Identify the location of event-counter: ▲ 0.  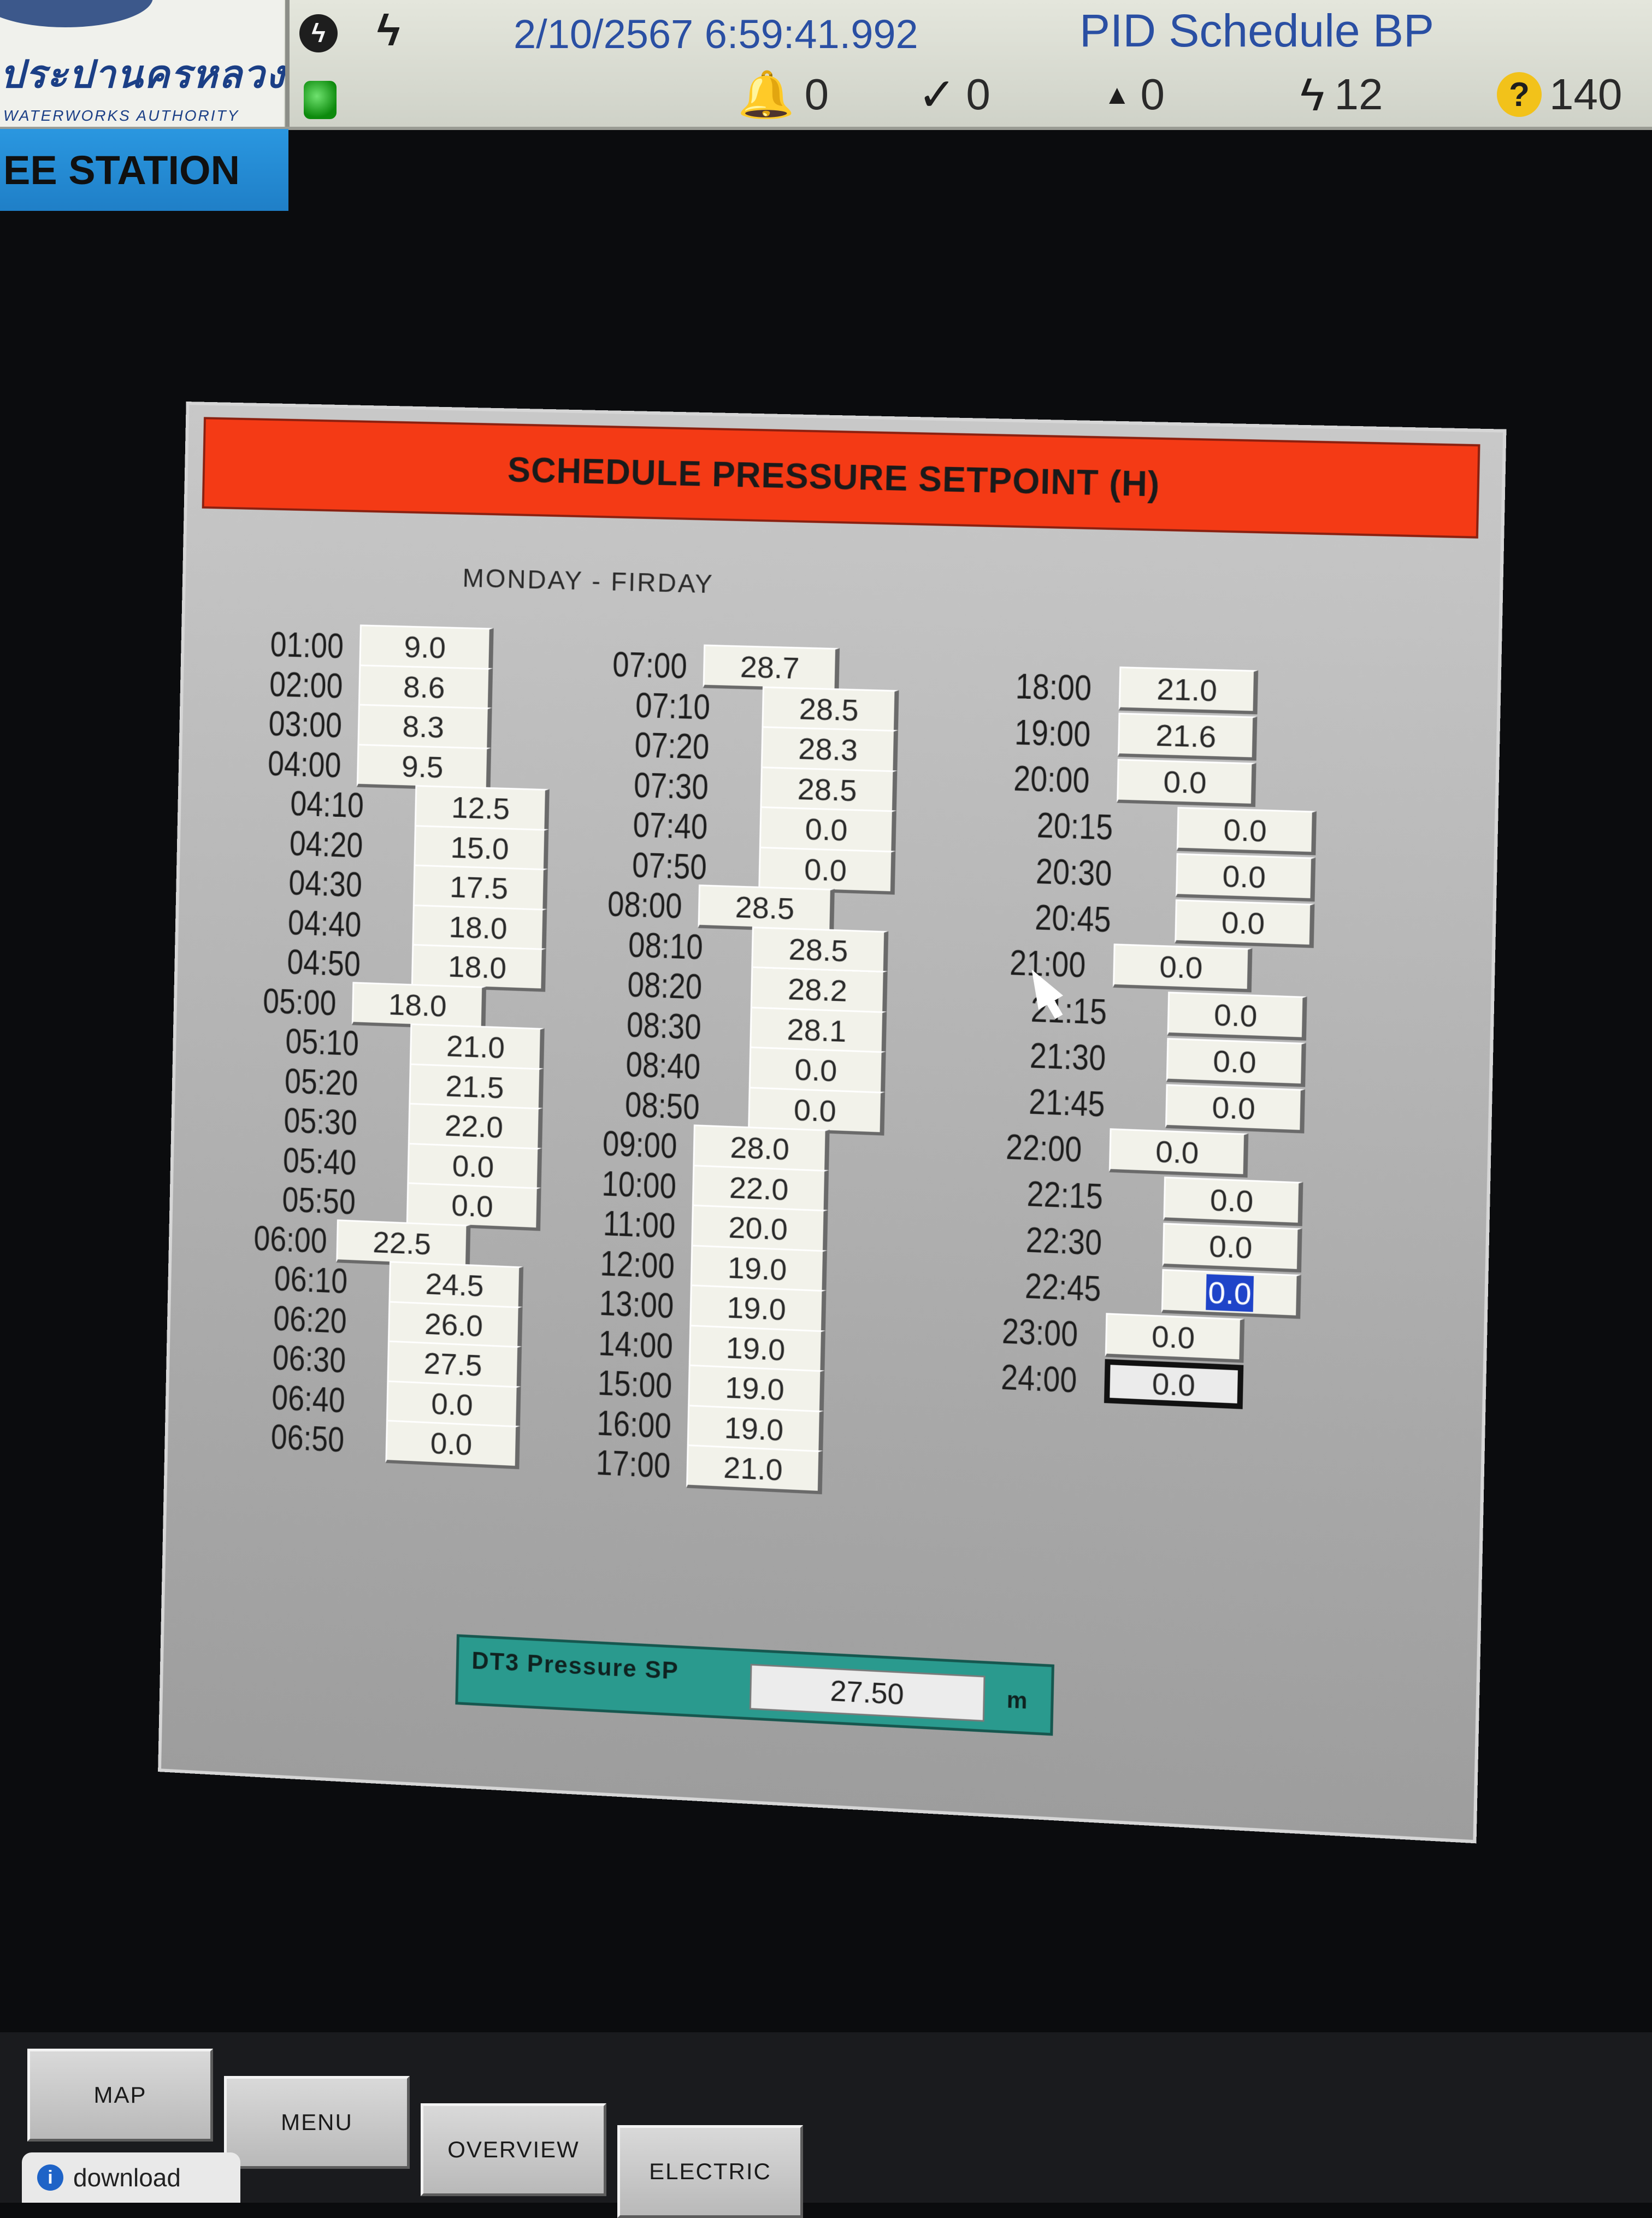
(1134, 94).